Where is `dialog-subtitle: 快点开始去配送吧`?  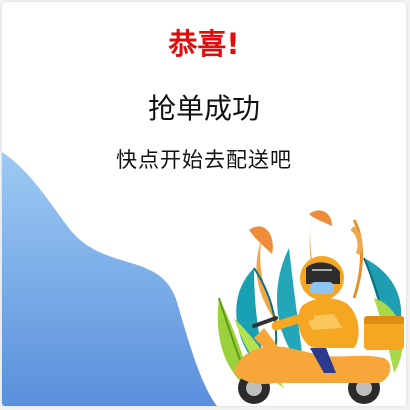
dialog-subtitle: 快点开始去配送吧 is located at coordinates (204, 160).